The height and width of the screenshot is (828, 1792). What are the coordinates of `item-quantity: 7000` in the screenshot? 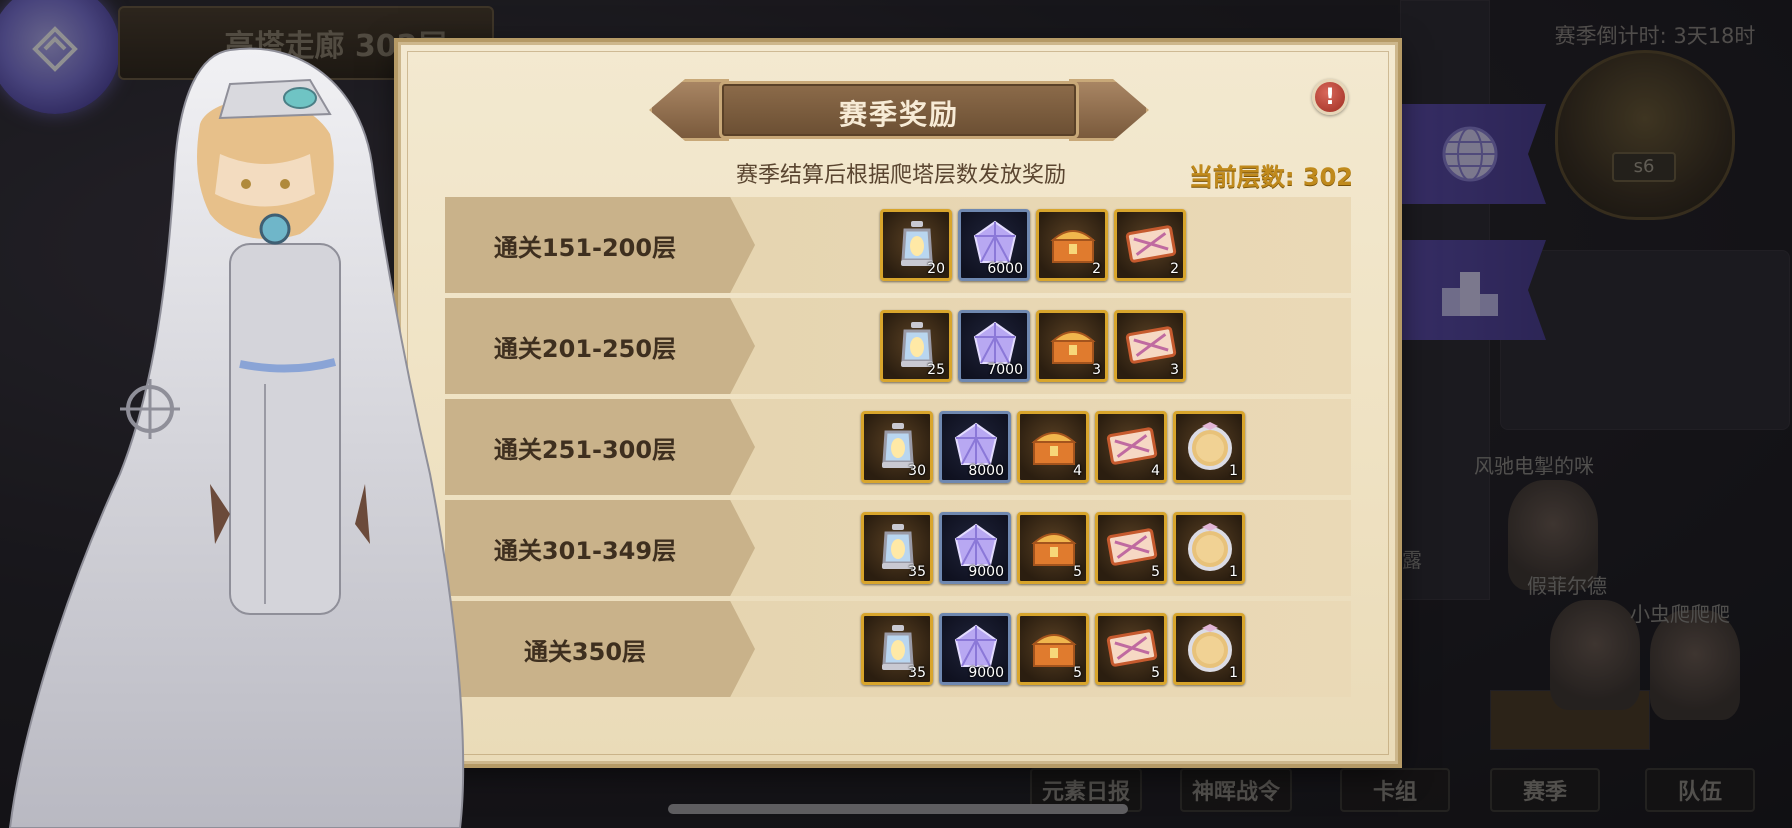 It's located at (1005, 370).